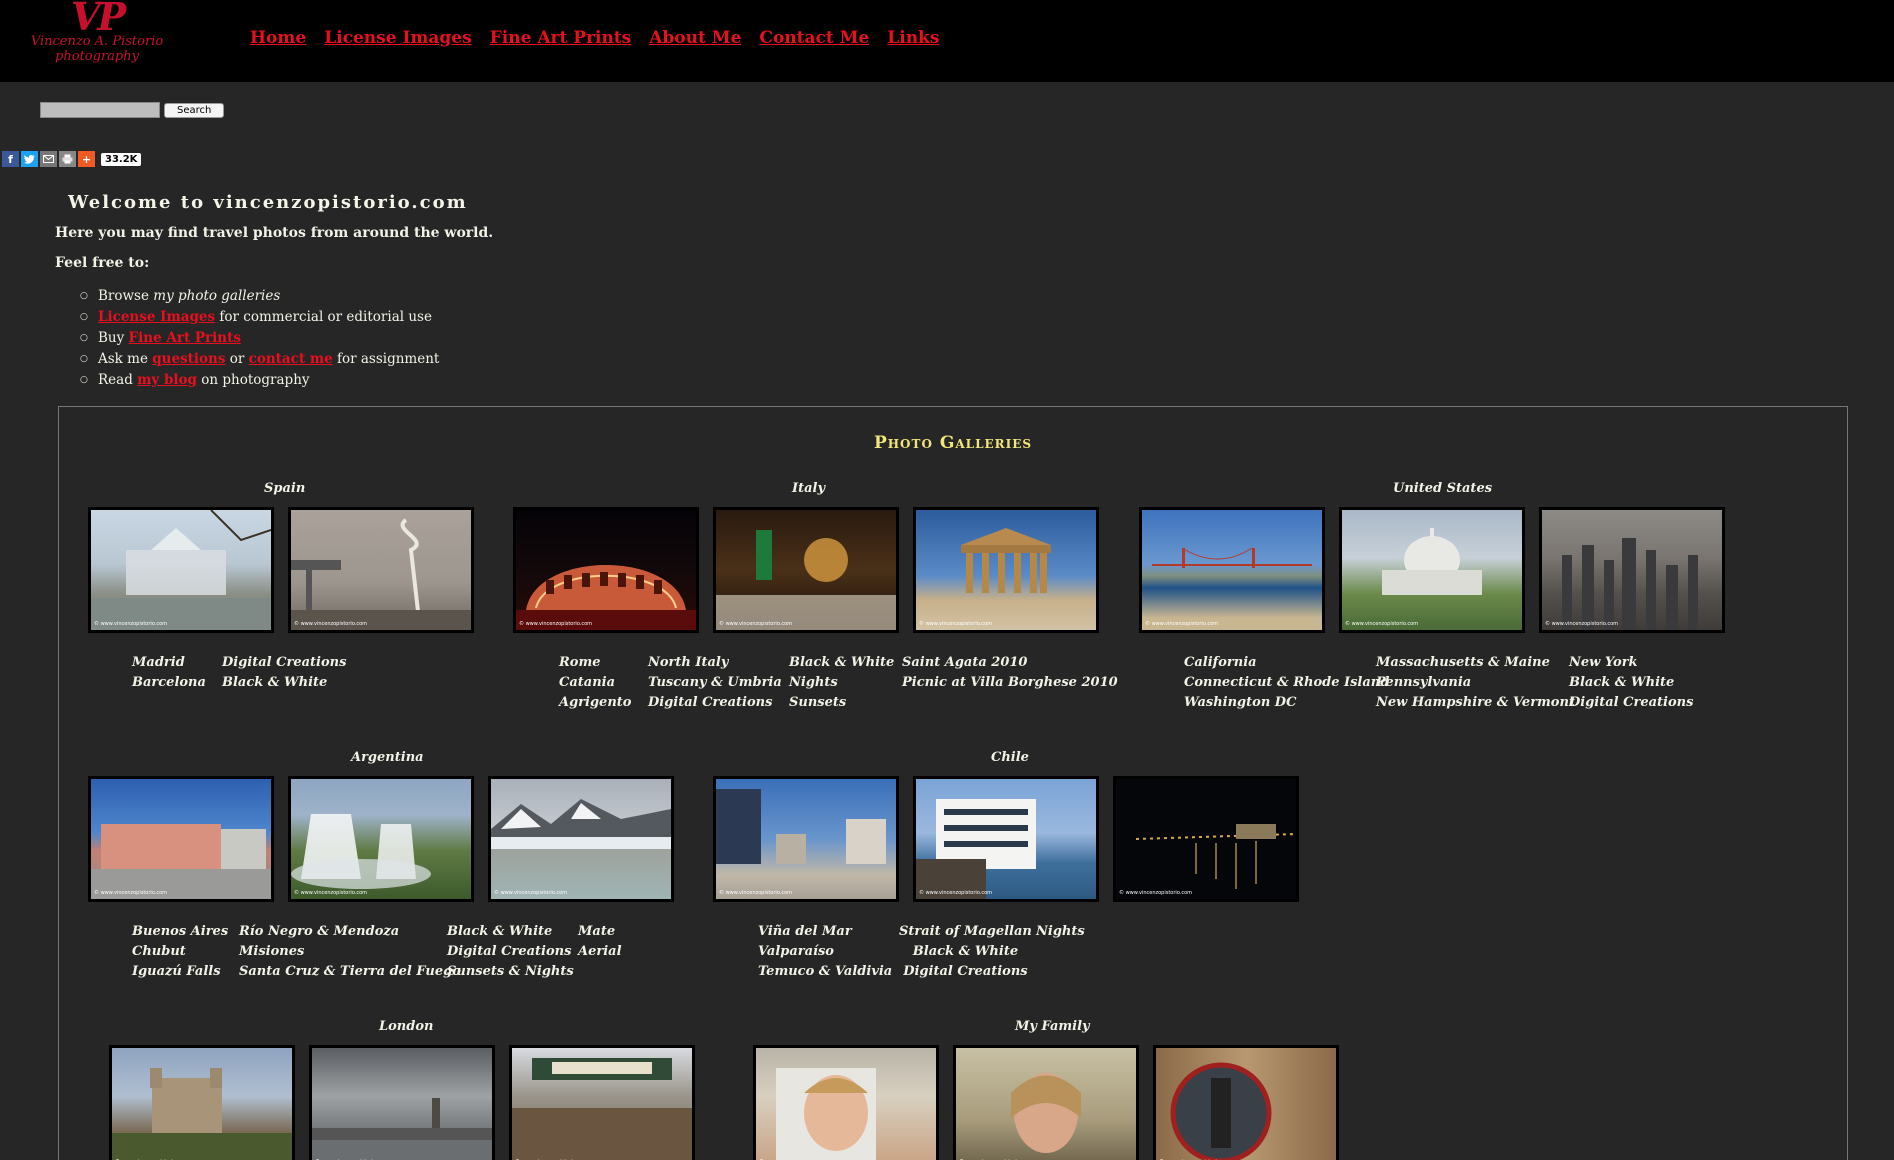 The height and width of the screenshot is (1160, 1894). What do you see at coordinates (125, 359) in the screenshot?
I see `list-text: Ask me` at bounding box center [125, 359].